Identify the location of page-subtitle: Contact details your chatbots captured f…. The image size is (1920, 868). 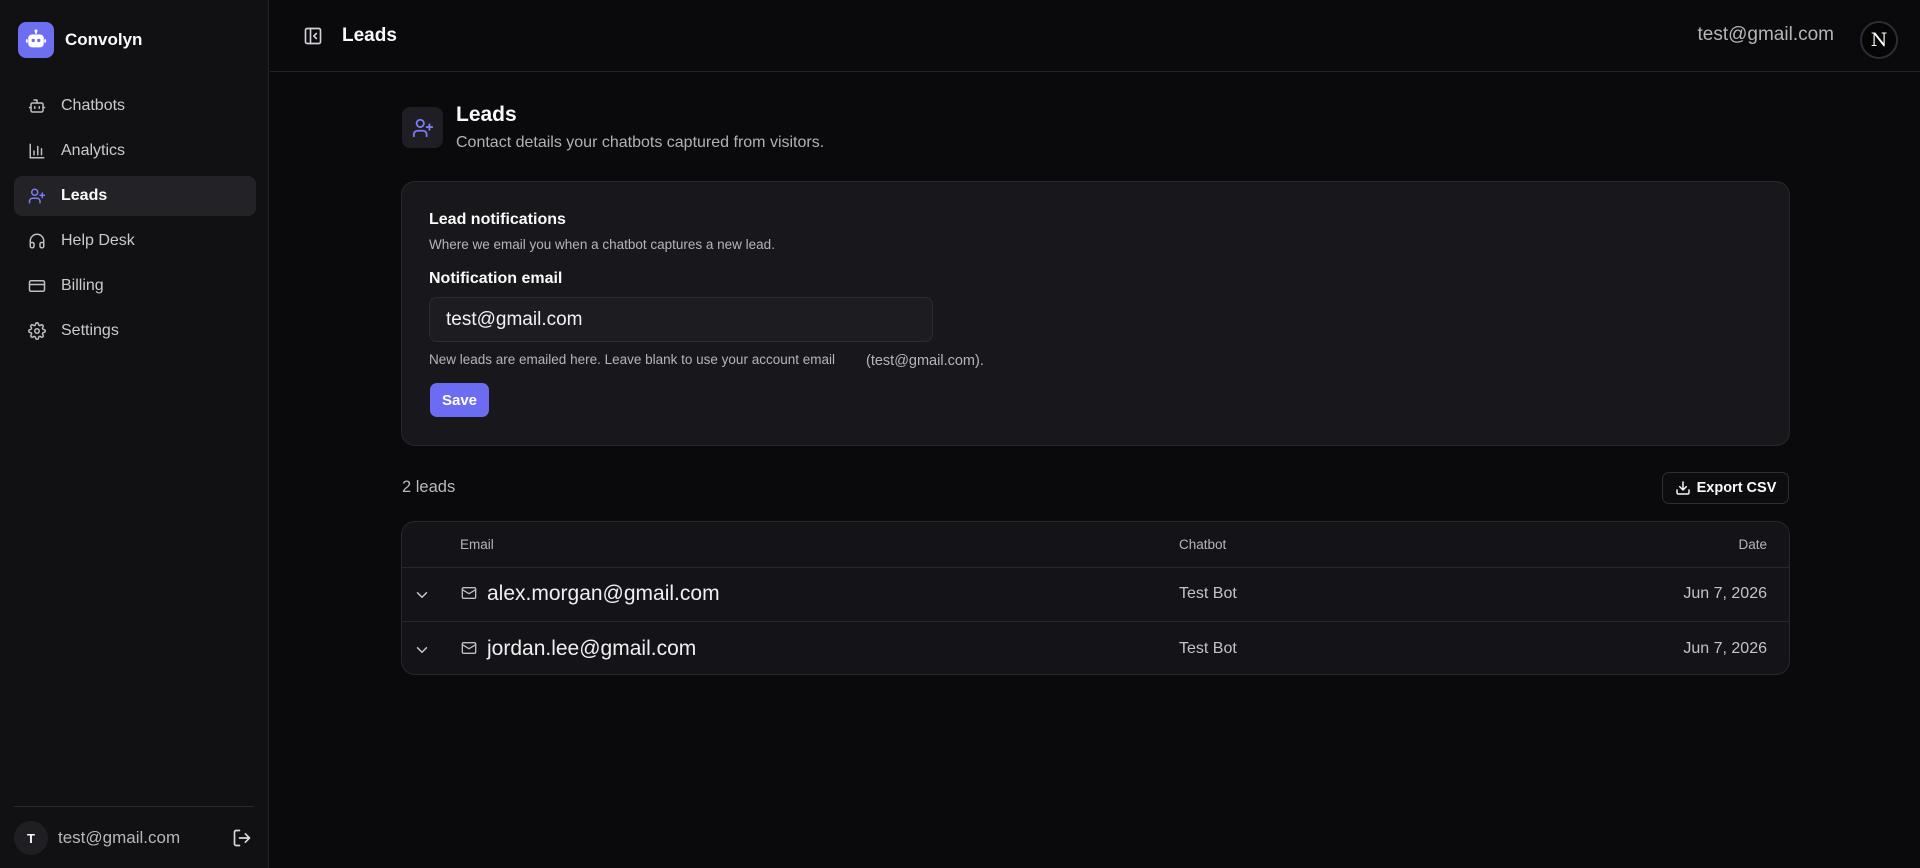
(640, 142).